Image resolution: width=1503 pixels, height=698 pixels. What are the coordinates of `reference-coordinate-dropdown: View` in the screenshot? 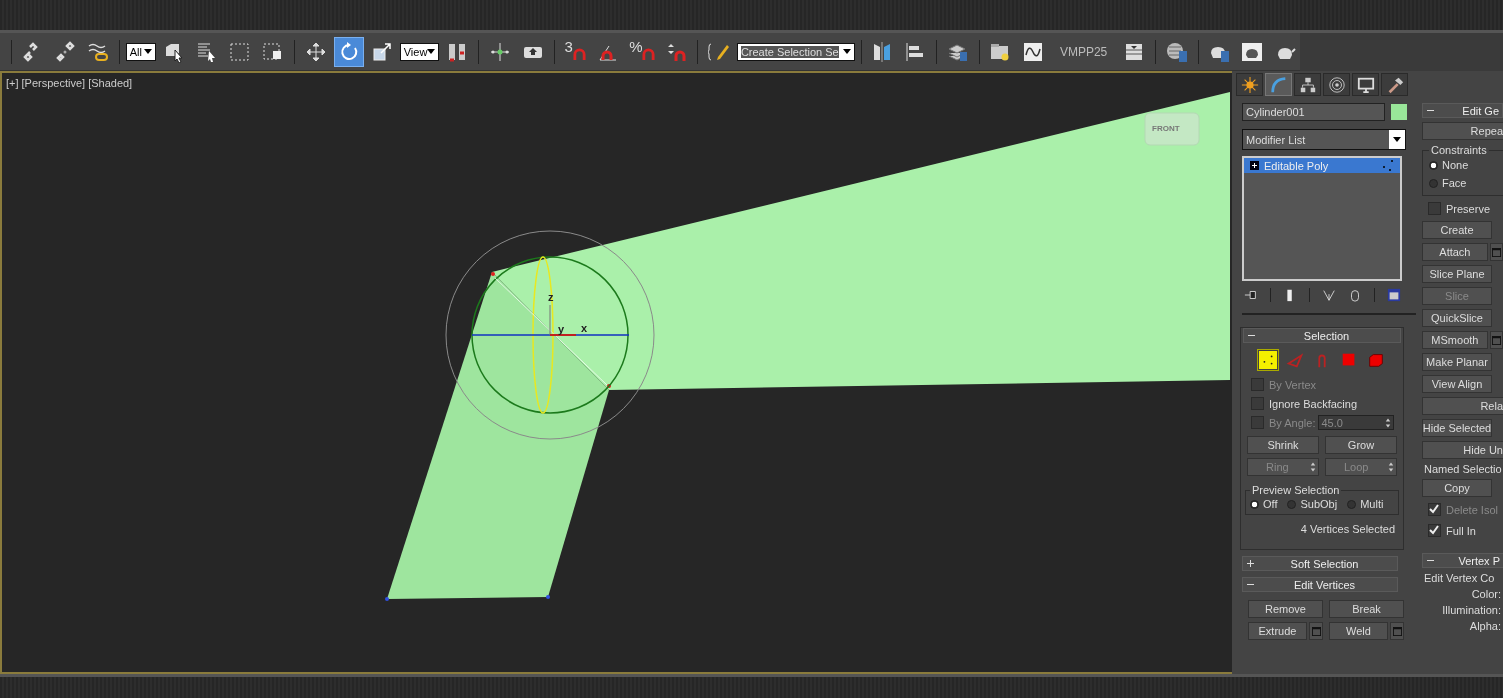 It's located at (419, 51).